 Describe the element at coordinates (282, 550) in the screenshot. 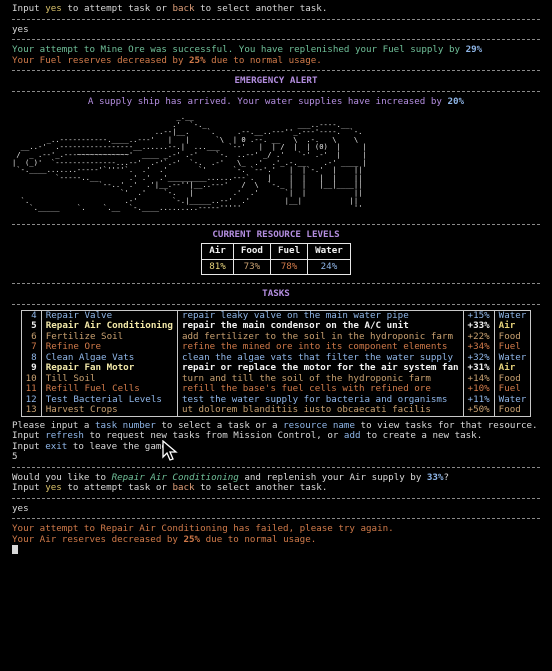

I see `command-input-line` at that location.